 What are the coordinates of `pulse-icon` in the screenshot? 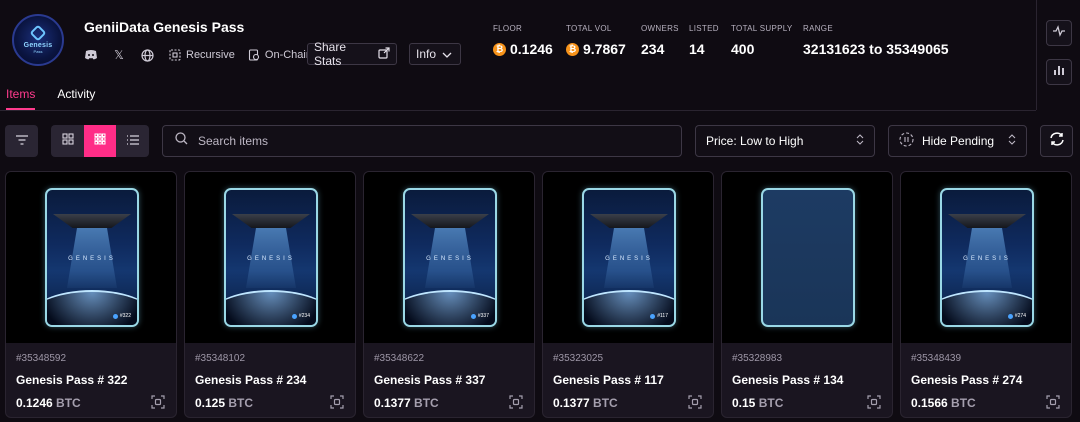 It's located at (1059, 33).